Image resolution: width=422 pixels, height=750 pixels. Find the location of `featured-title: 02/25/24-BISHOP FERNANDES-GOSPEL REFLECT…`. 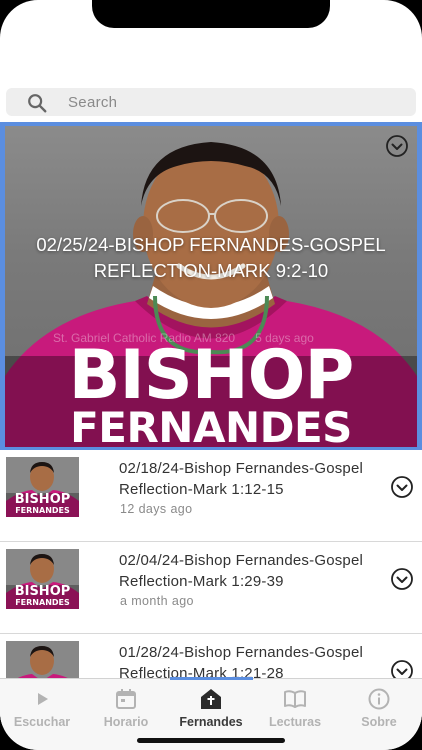

featured-title: 02/25/24-BISHOP FERNANDES-GOSPEL REFLECT… is located at coordinates (211, 257).